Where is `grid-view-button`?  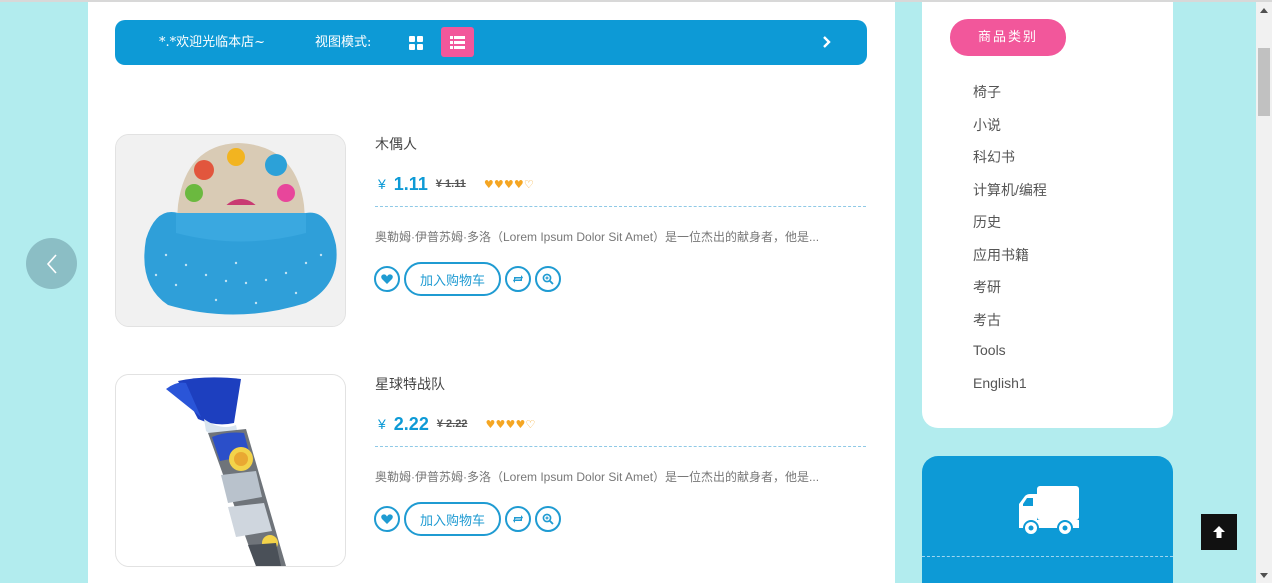 grid-view-button is located at coordinates (416, 43).